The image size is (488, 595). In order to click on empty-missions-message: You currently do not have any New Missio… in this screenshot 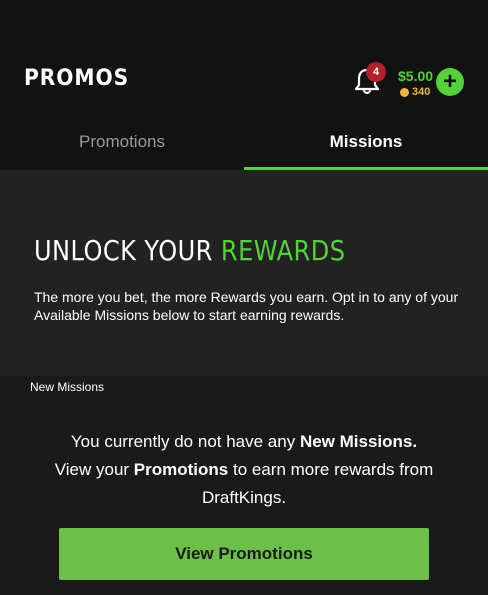, I will do `click(244, 470)`.